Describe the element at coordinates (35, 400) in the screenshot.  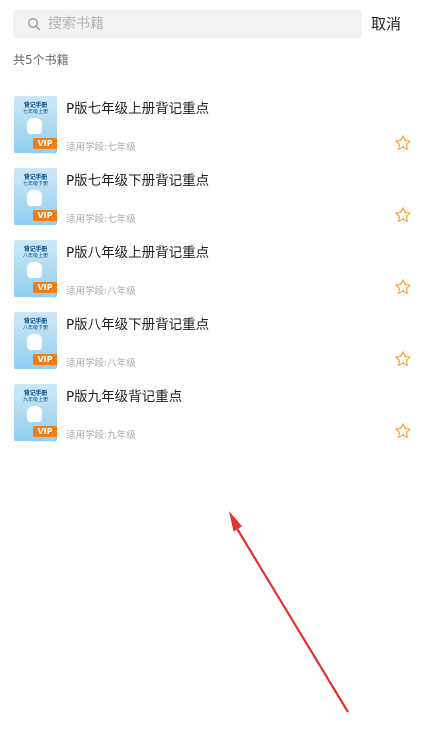
I see `cover-subtitle: 九年级上册` at that location.